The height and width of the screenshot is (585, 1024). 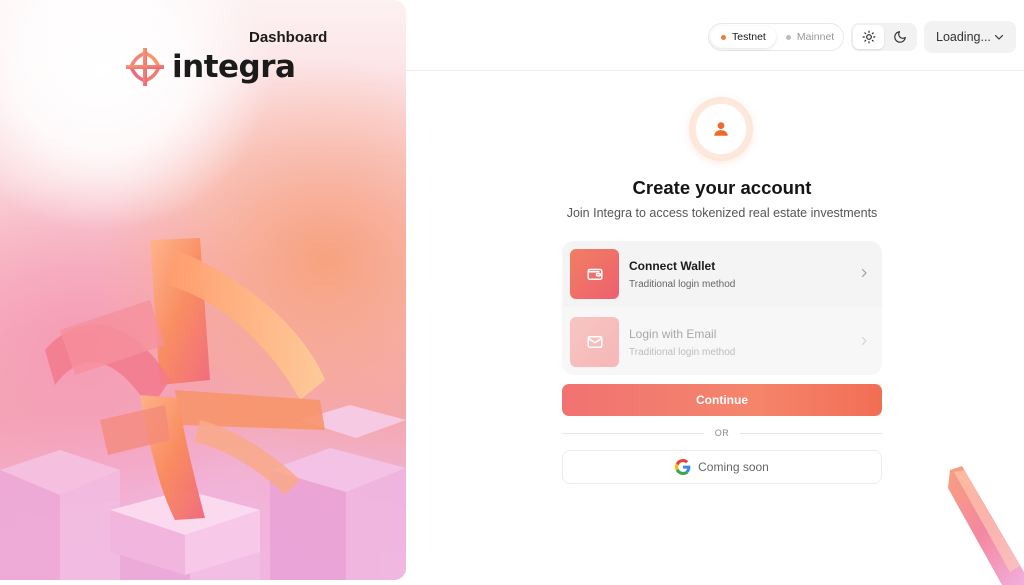 I want to click on decorative-crystal, so click(x=986, y=525).